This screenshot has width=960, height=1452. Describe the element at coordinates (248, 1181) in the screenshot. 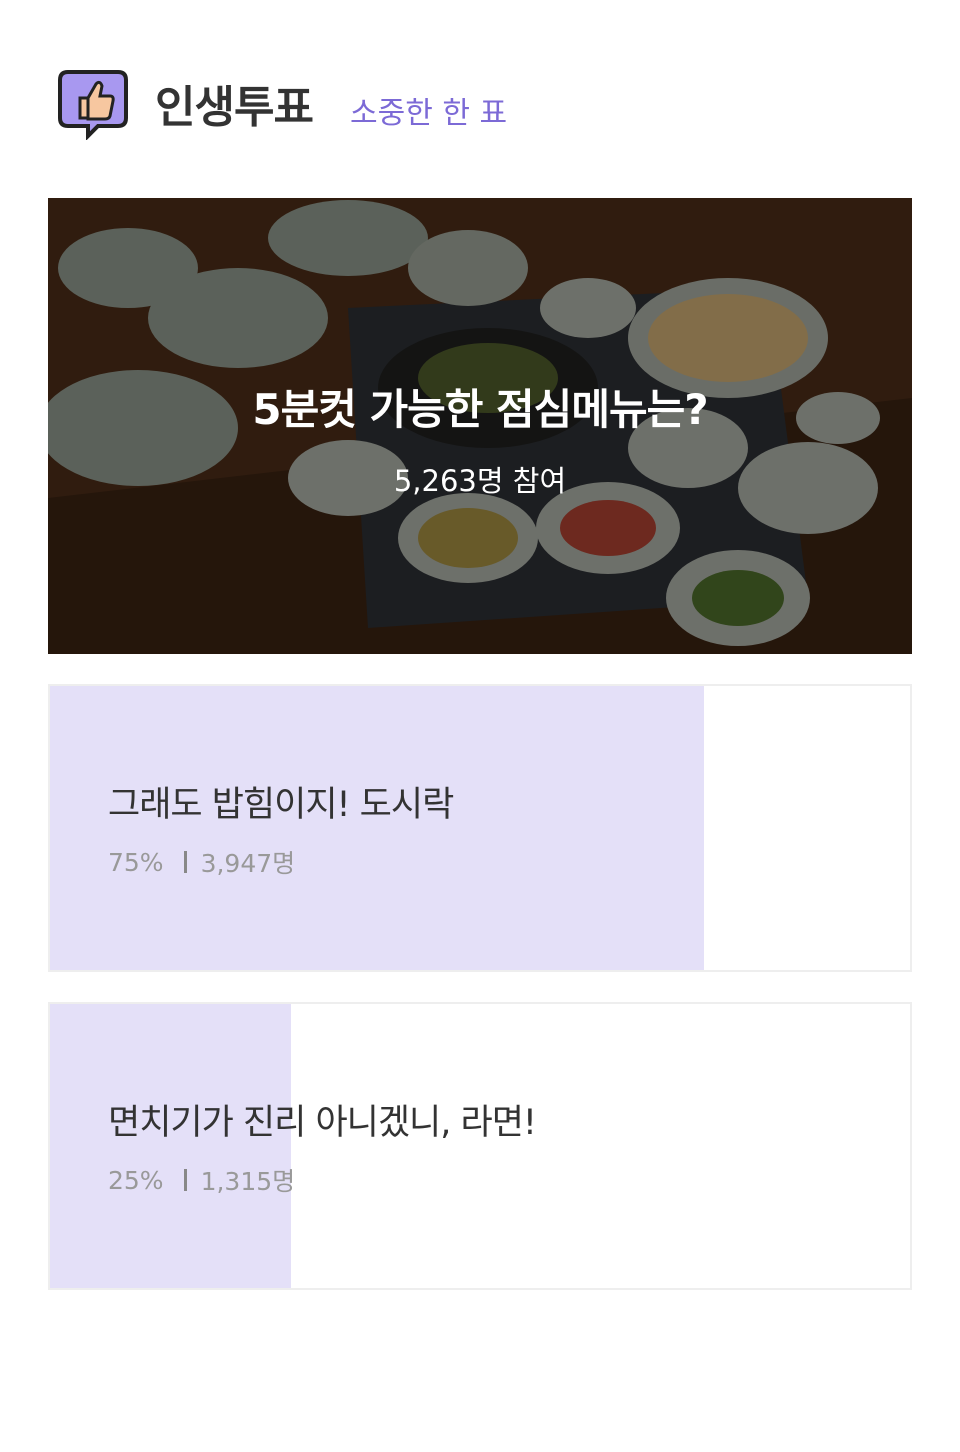

I see `option-count: 1,315명` at that location.